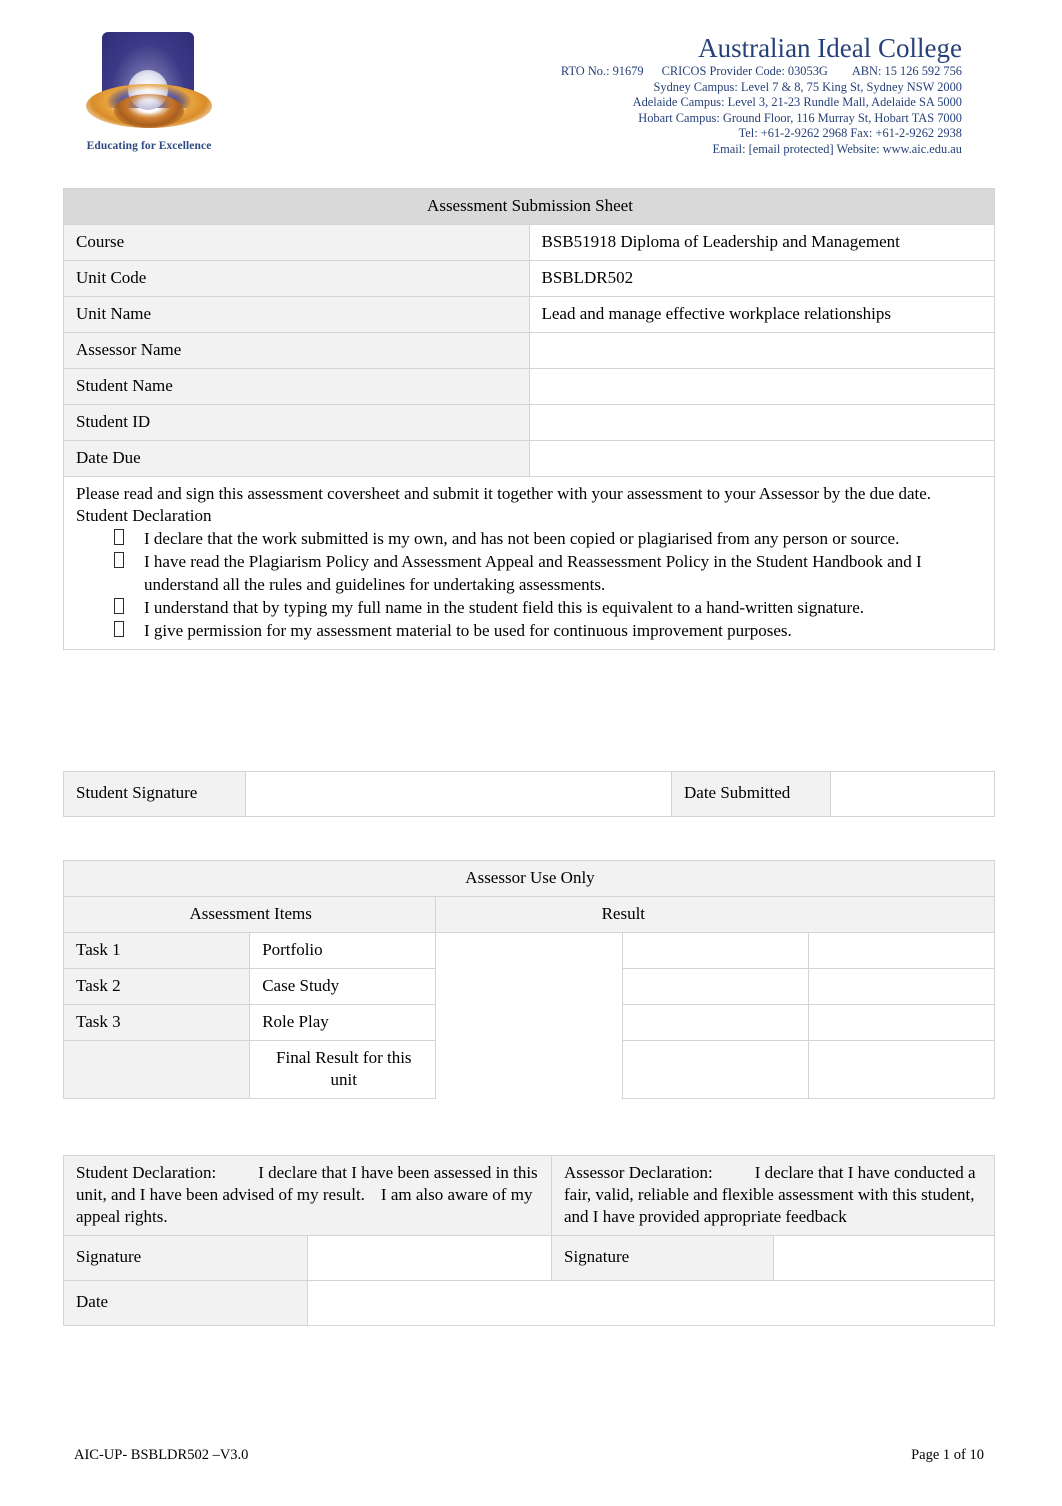 Image resolution: width=1062 pixels, height=1506 pixels. Describe the element at coordinates (761, 458) in the screenshot. I see `value-date-due` at that location.